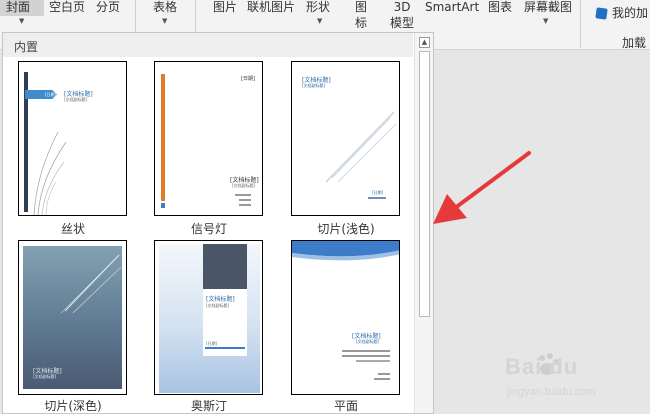  What do you see at coordinates (50, 173) in the screenshot?
I see `silk-curves-icon` at bounding box center [50, 173].